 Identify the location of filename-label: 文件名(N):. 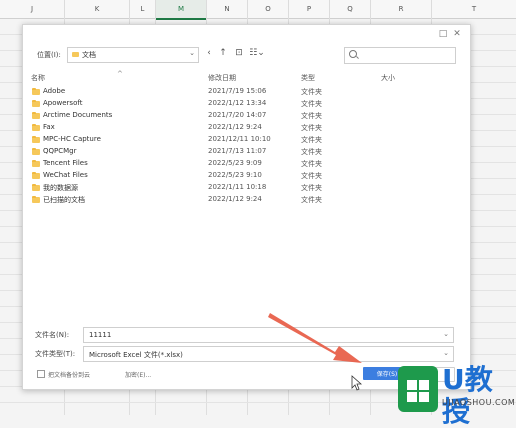
(52, 335).